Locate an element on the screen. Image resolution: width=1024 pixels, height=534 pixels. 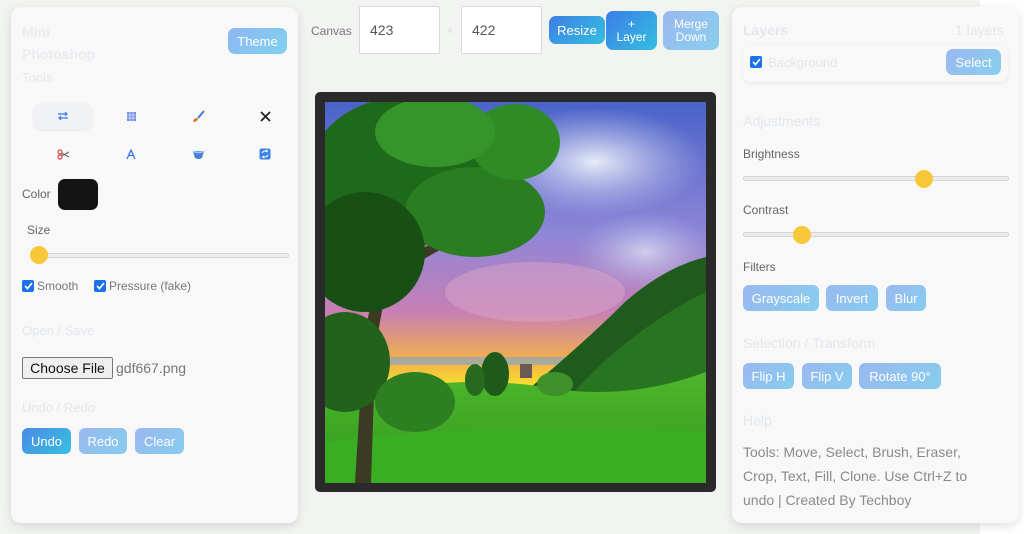
color-label: Color is located at coordinates (36, 194).